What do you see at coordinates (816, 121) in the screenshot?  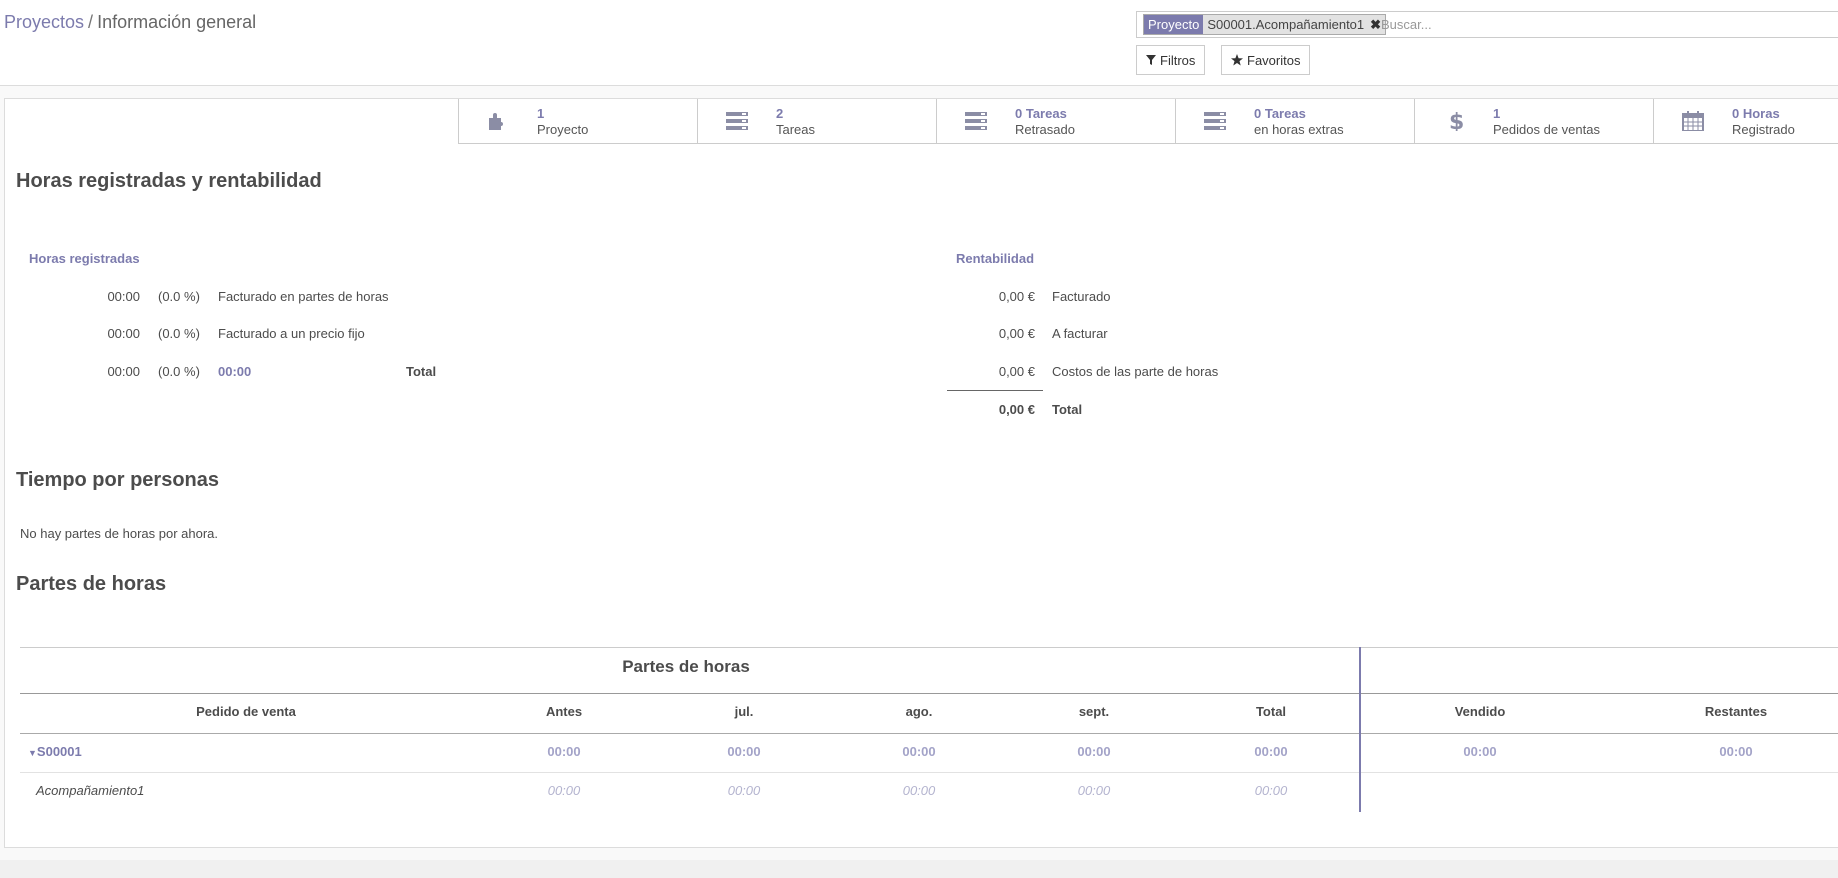 I see `stat-button-tasks: 2 Tareas` at bounding box center [816, 121].